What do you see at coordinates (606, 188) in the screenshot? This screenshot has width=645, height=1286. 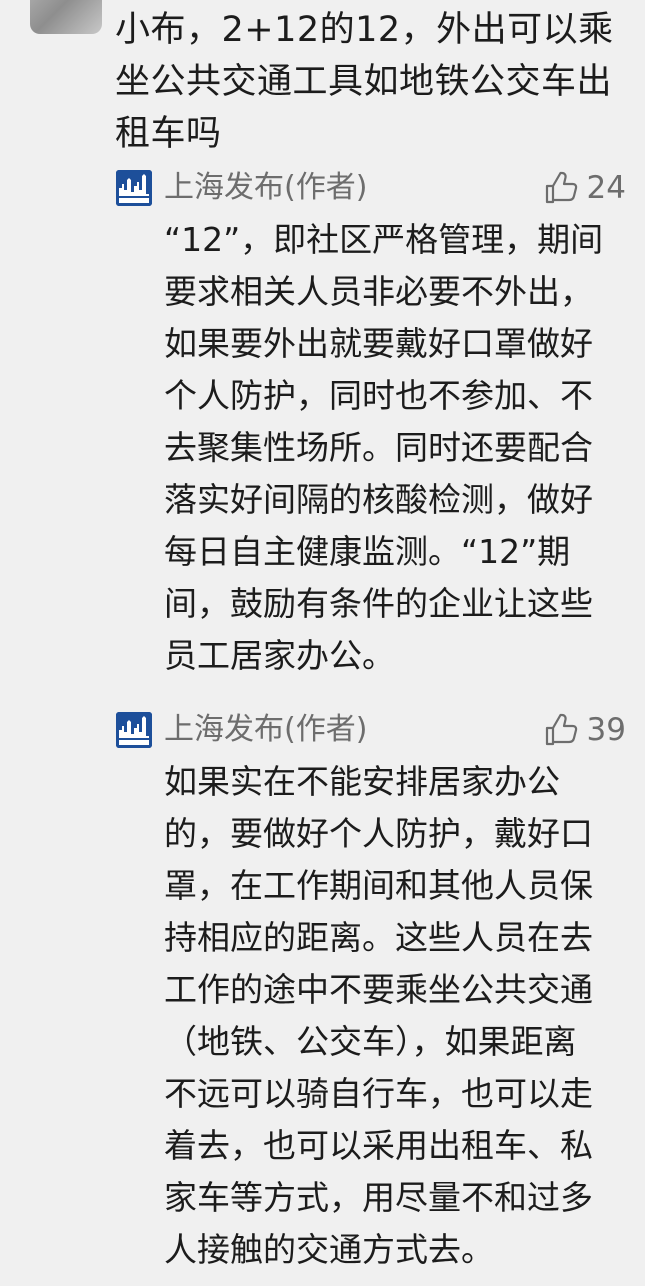 I see `like-count: 24` at bounding box center [606, 188].